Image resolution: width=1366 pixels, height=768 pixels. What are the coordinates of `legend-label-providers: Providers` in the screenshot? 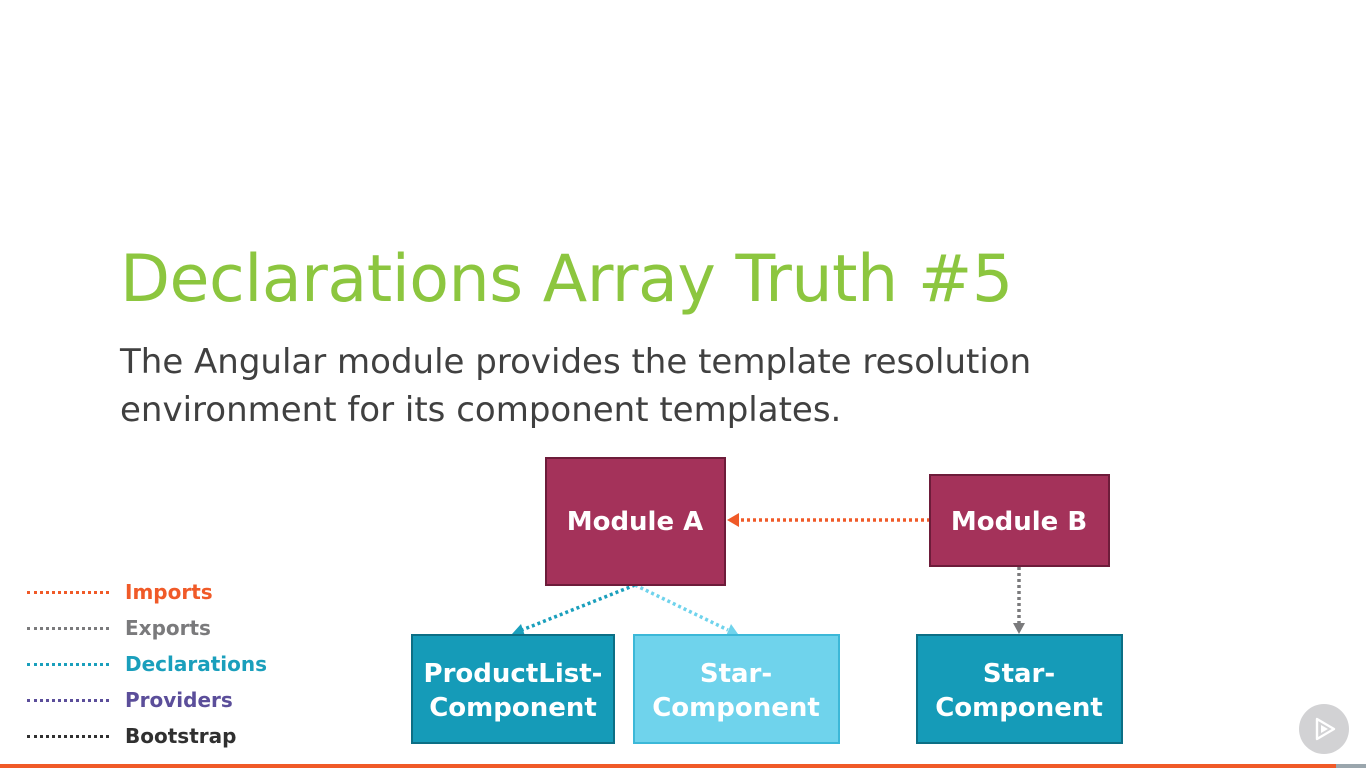 It's located at (179, 700).